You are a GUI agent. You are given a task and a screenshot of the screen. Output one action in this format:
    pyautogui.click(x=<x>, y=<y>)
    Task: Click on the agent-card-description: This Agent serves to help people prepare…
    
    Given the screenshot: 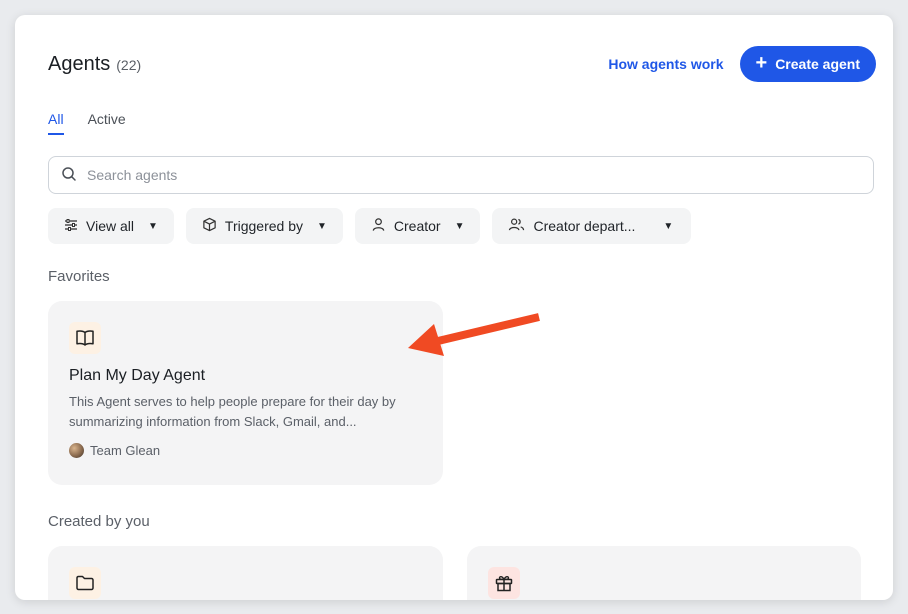 What is the action you would take?
    pyautogui.click(x=232, y=411)
    